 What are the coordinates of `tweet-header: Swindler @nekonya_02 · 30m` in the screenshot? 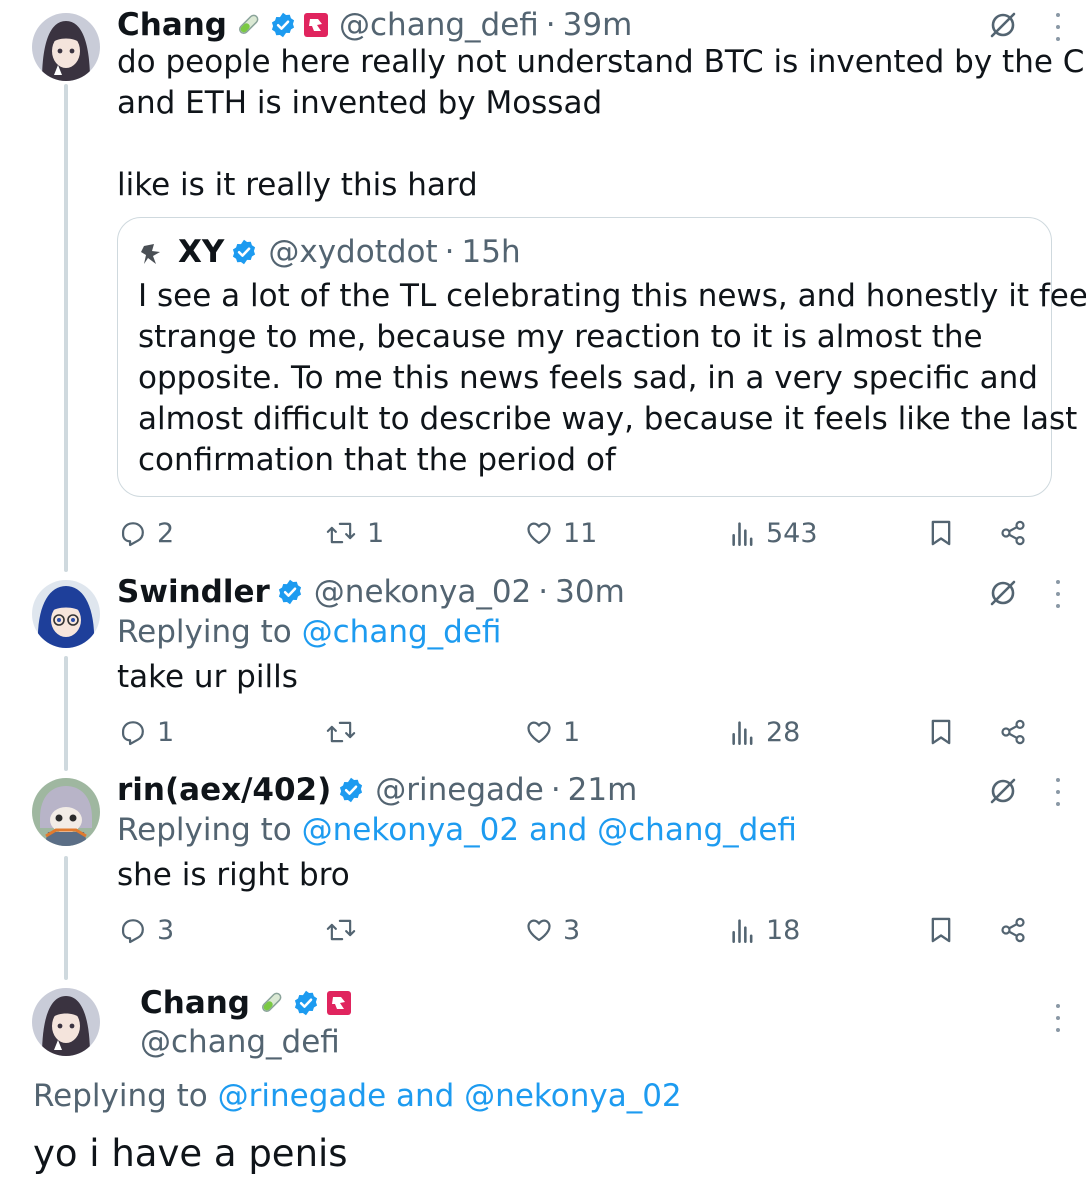 It's located at (371, 592).